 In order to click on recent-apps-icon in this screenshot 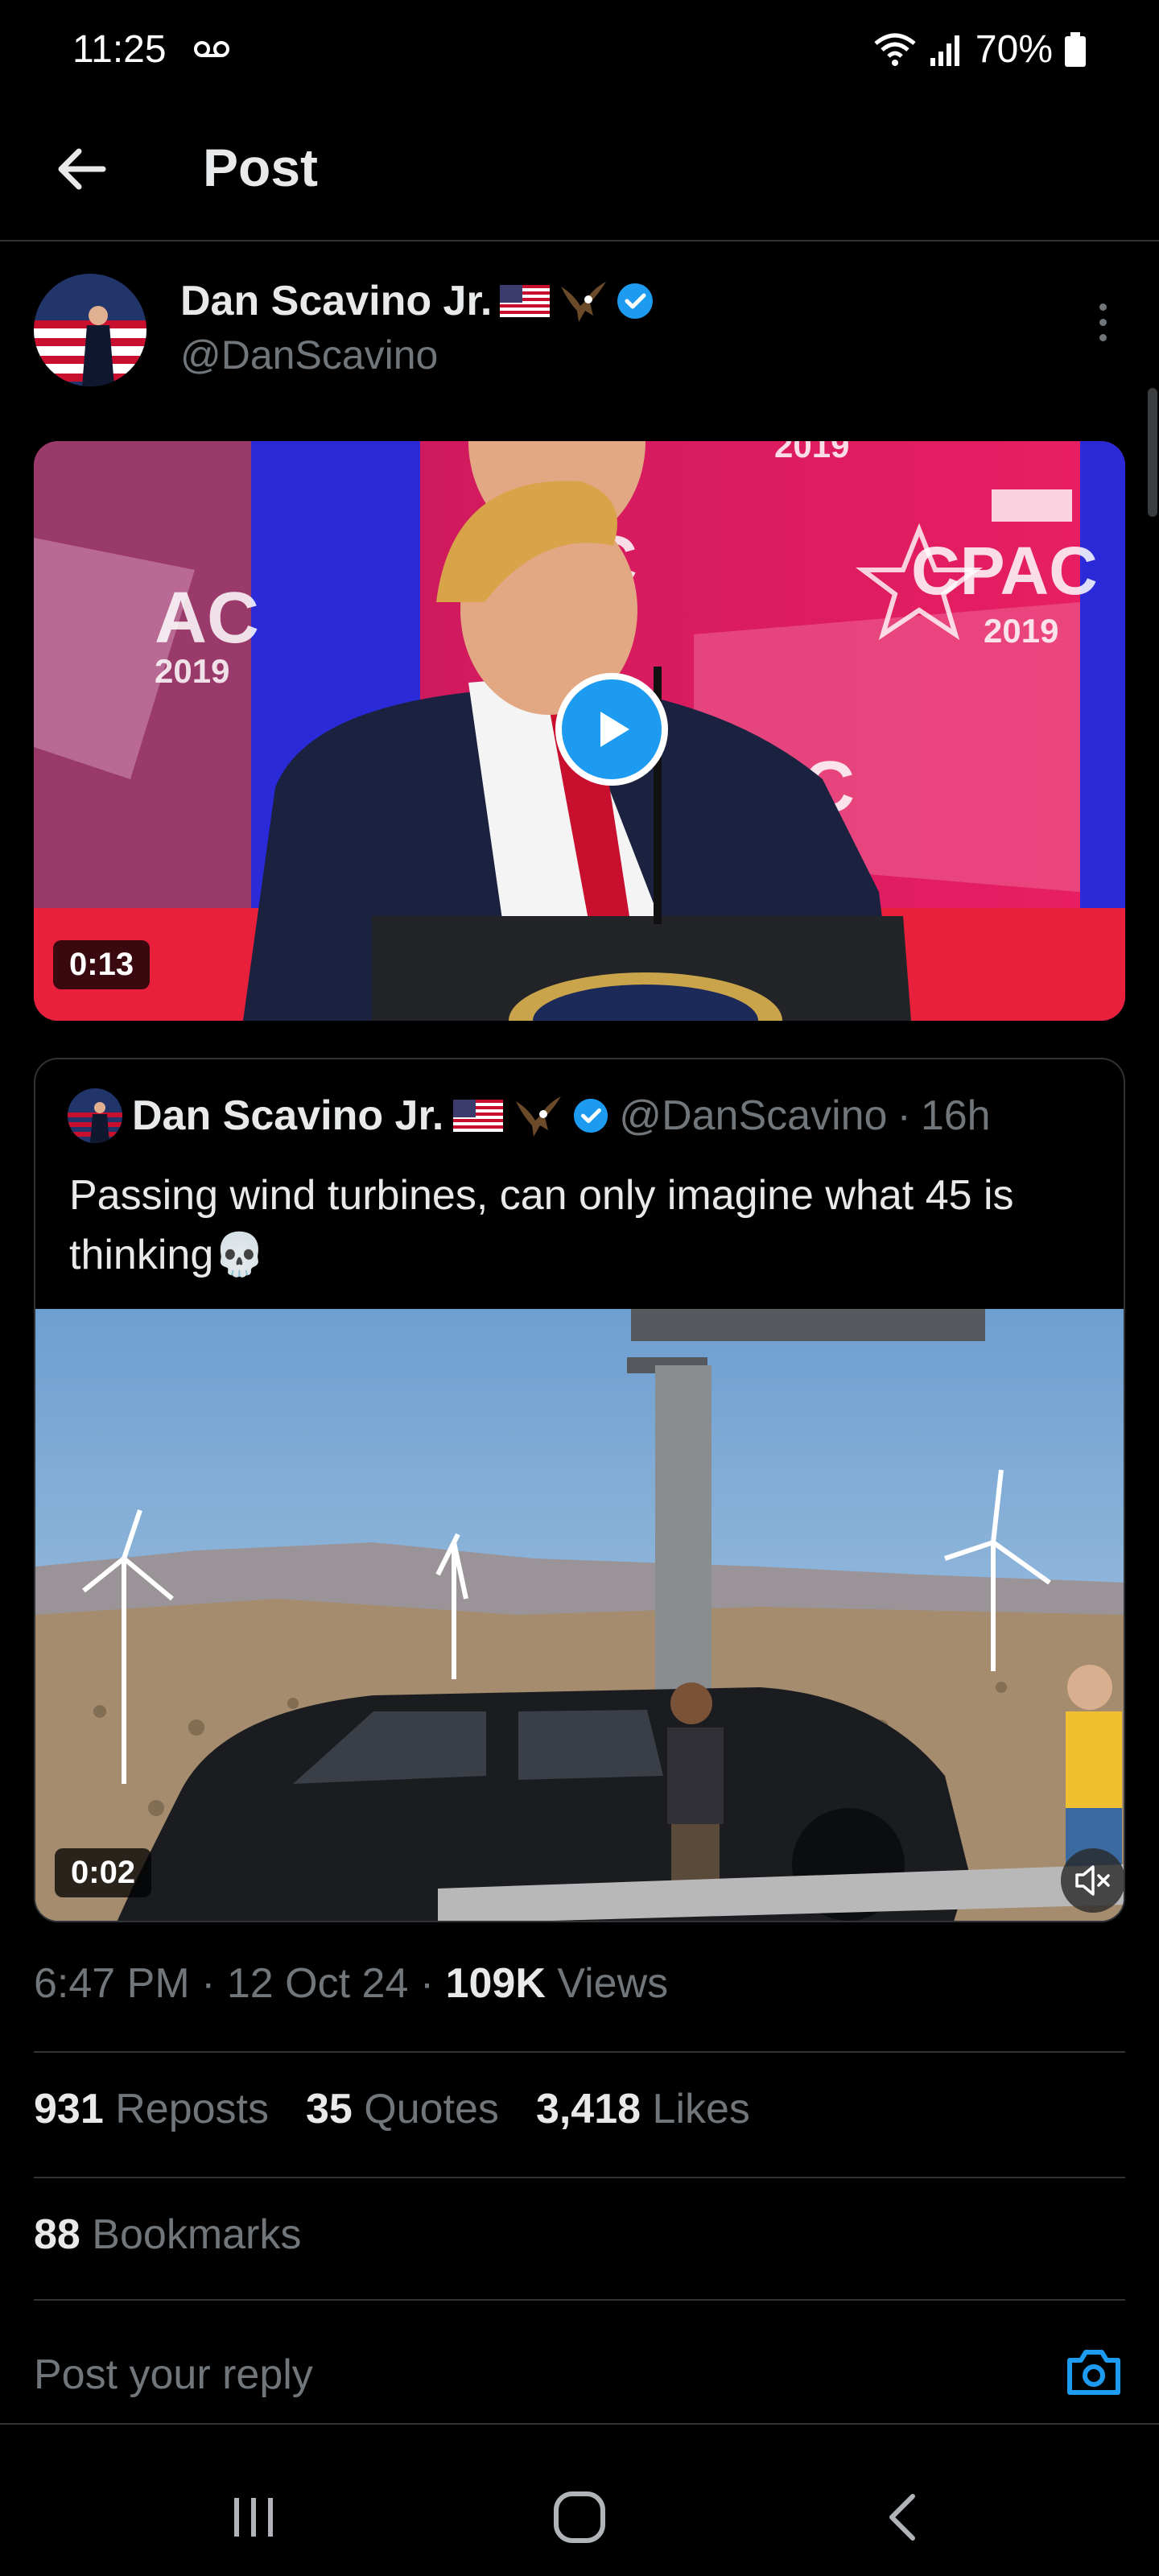, I will do `click(253, 2517)`.